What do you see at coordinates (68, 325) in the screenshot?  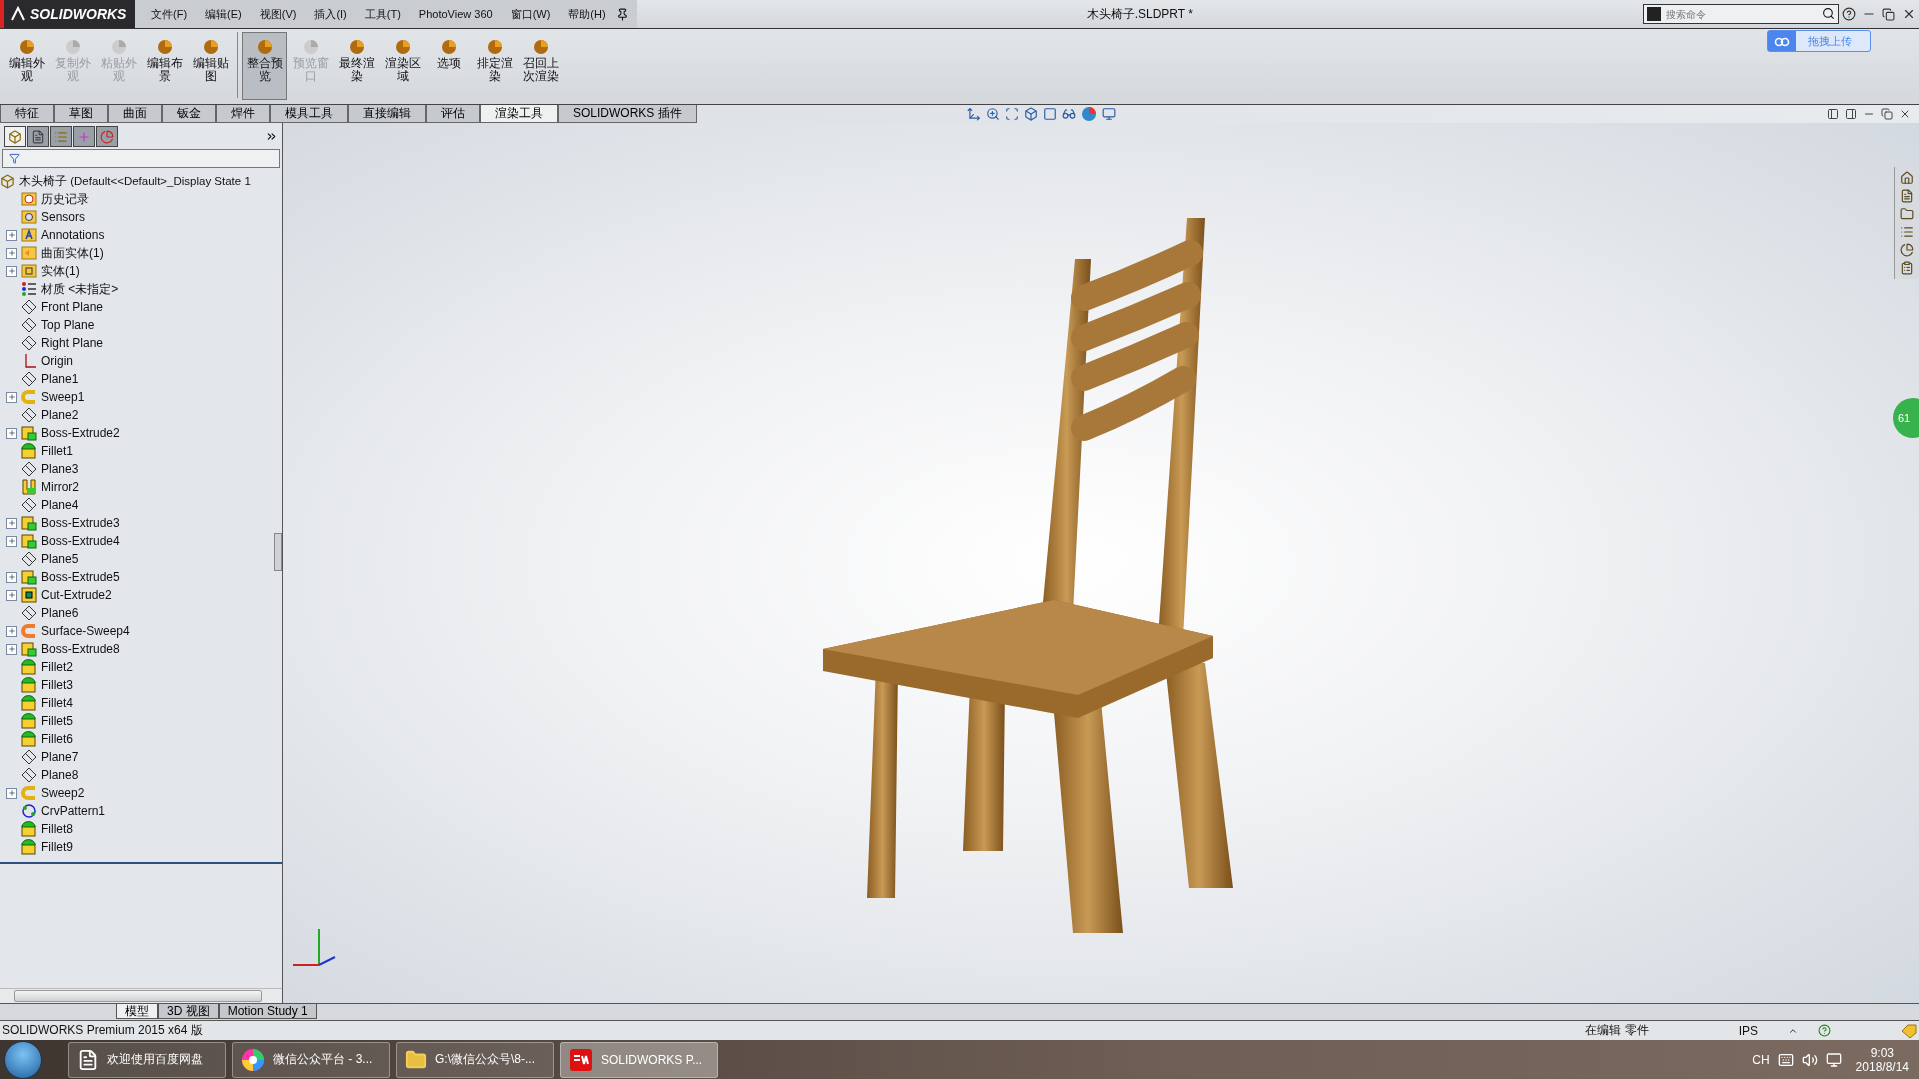 I see `tree-item: Top Plane` at bounding box center [68, 325].